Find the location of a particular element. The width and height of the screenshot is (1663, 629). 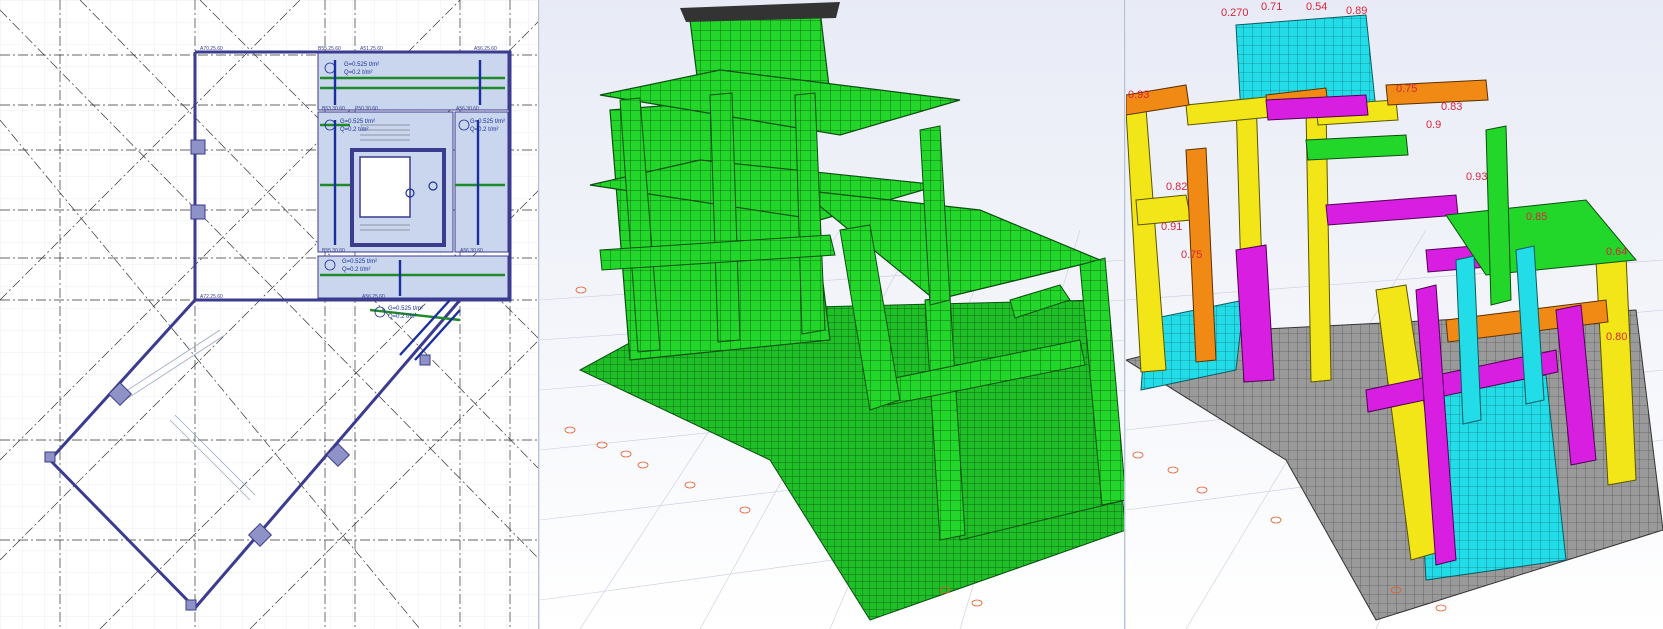

beam-label: P50.30.60 is located at coordinates (366, 109).